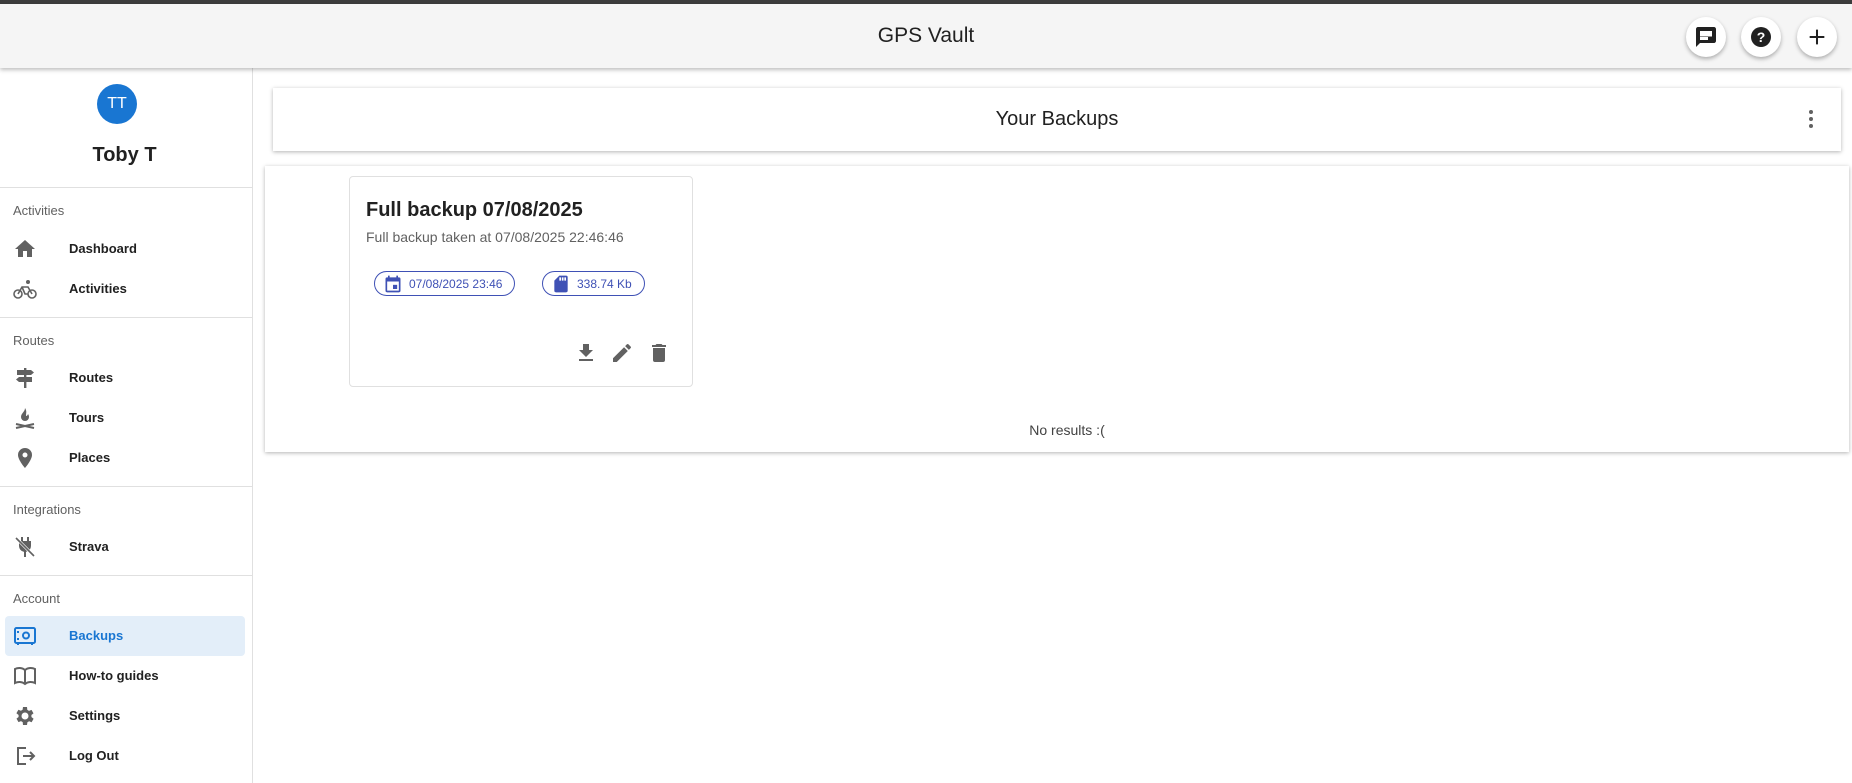 The image size is (1852, 783). I want to click on sidebar-item-log-out: Log Out, so click(125, 756).